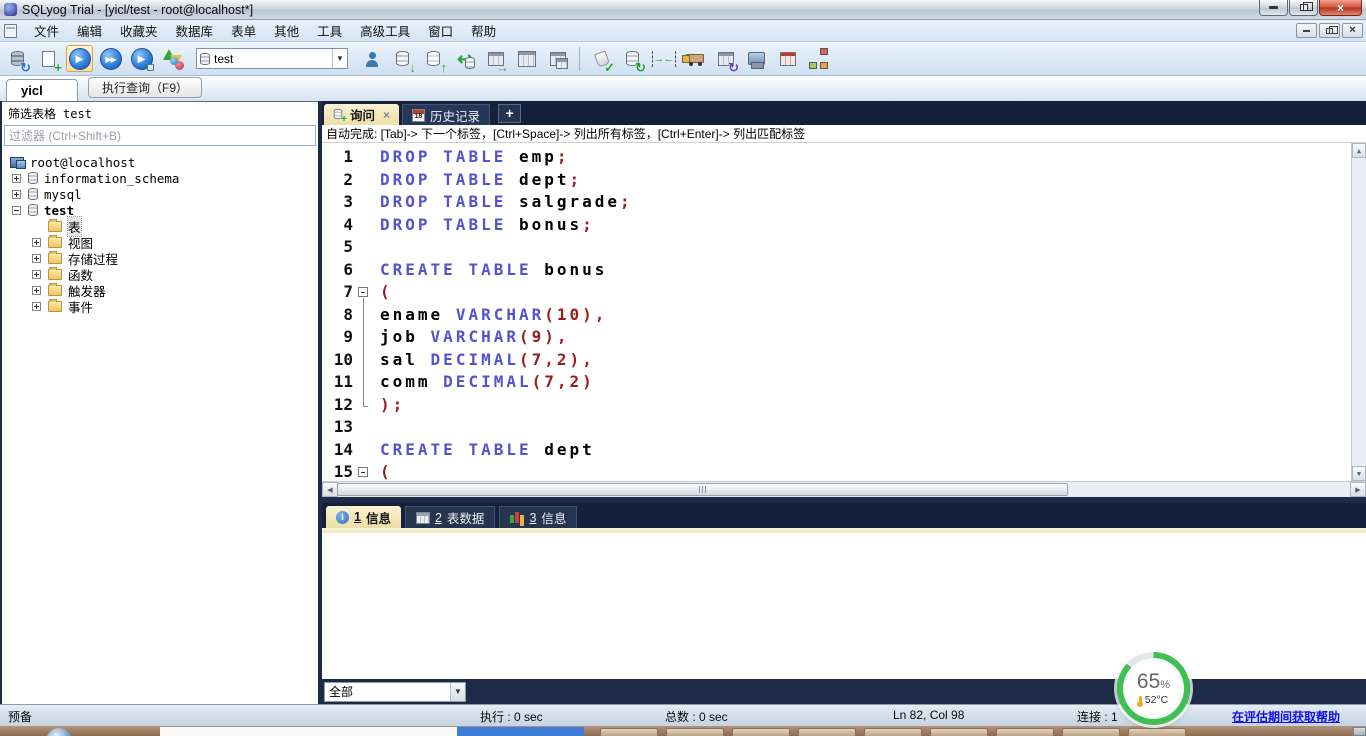 The image size is (1366, 736). I want to click on code-line: );, so click(873, 405).